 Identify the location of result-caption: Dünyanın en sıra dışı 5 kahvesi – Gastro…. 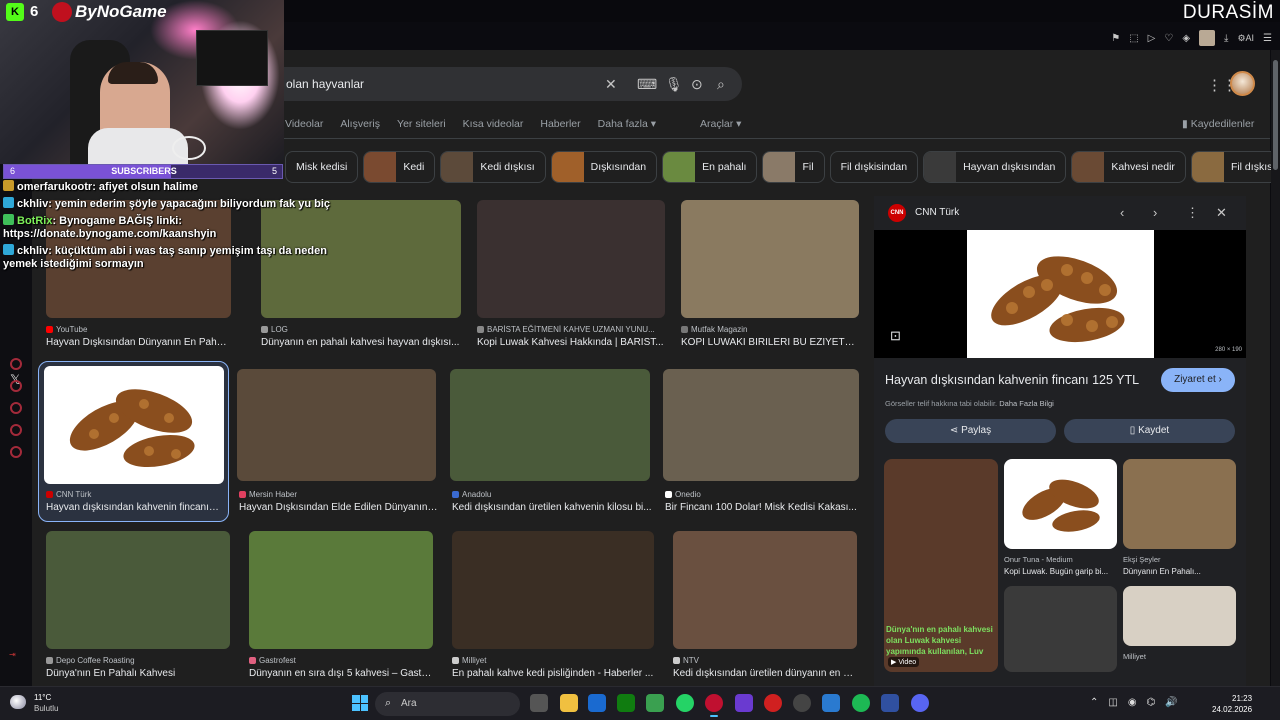
(341, 673).